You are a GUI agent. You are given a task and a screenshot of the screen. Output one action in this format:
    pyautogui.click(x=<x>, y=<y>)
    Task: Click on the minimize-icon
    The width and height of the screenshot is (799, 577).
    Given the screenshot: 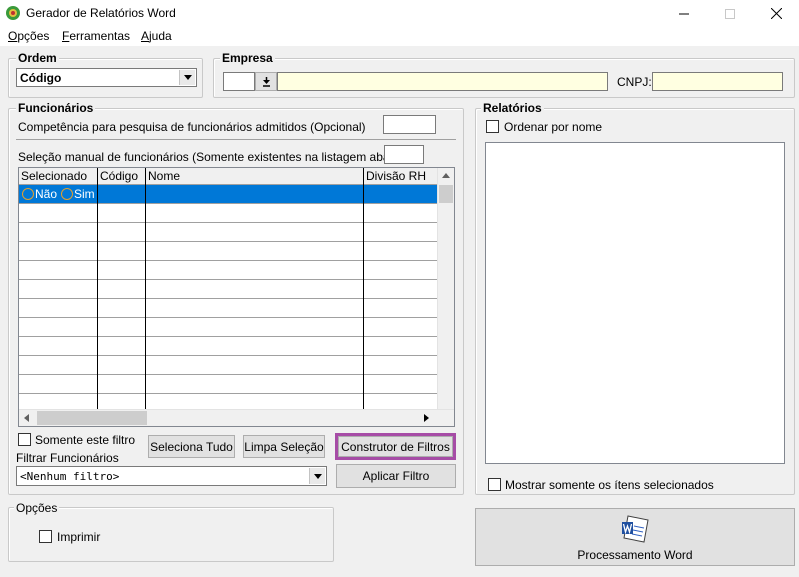 What is the action you would take?
    pyautogui.click(x=684, y=13)
    